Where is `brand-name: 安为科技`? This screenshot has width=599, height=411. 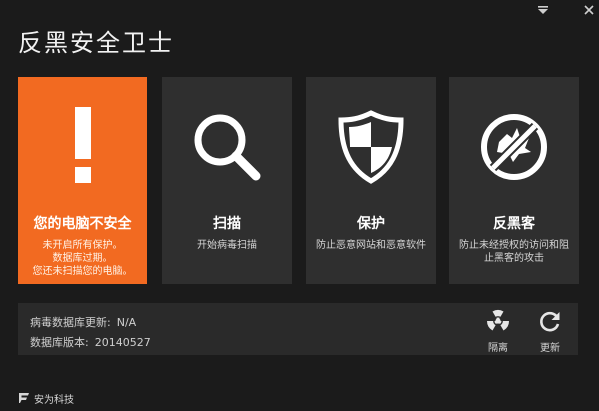
brand-name: 安为科技 is located at coordinates (54, 400).